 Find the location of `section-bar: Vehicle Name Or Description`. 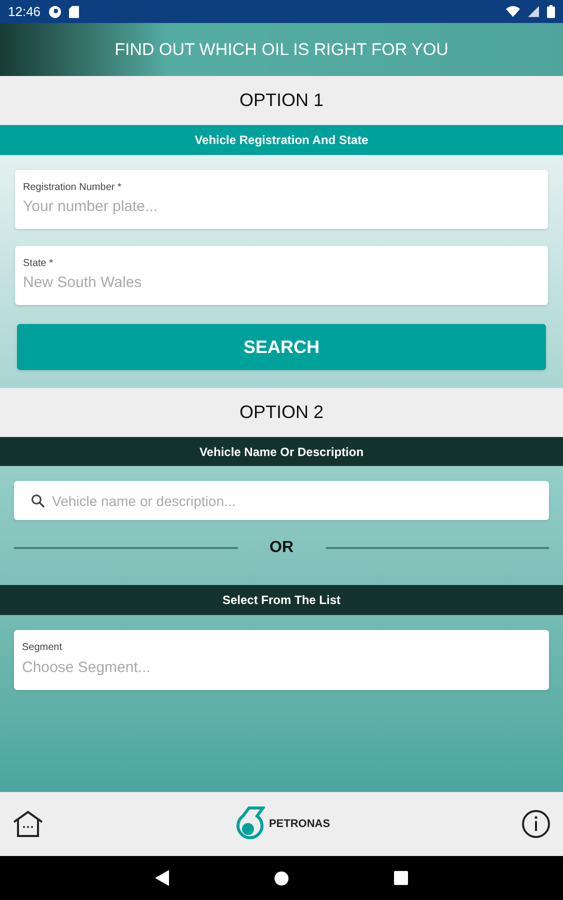

section-bar: Vehicle Name Or Description is located at coordinates (281, 451).